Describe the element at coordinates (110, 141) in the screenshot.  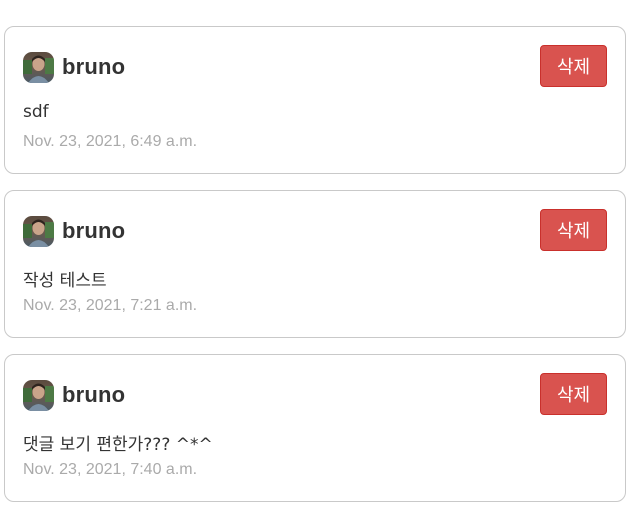
I see `comment-timestamp: Nov. 23, 2021, 6:49 a.m.` at that location.